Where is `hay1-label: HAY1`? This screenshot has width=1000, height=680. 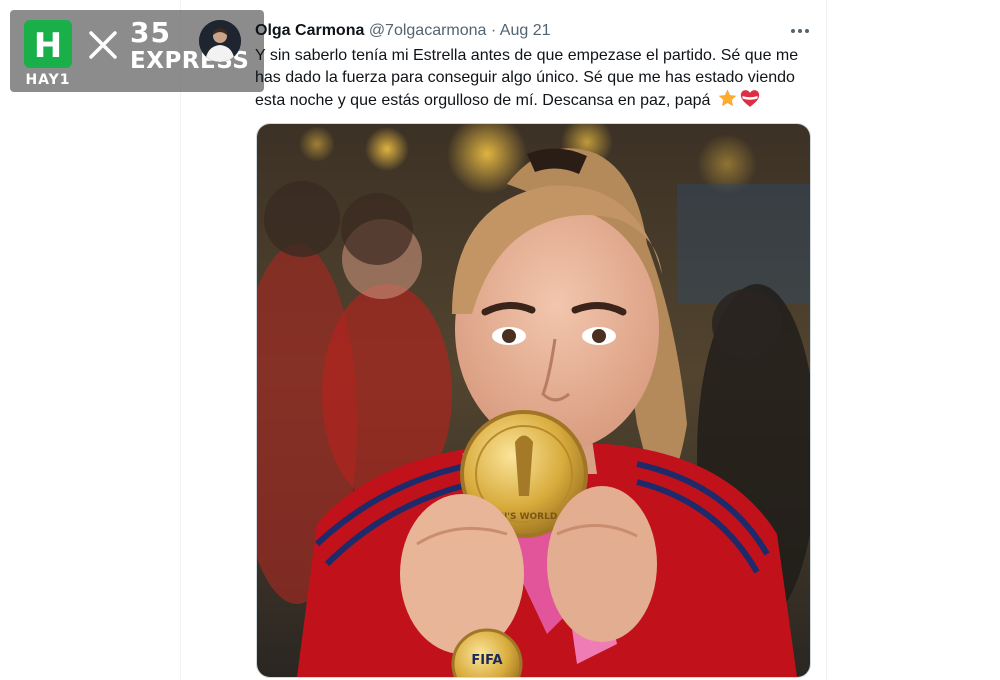
hay1-label: HAY1 is located at coordinates (48, 80).